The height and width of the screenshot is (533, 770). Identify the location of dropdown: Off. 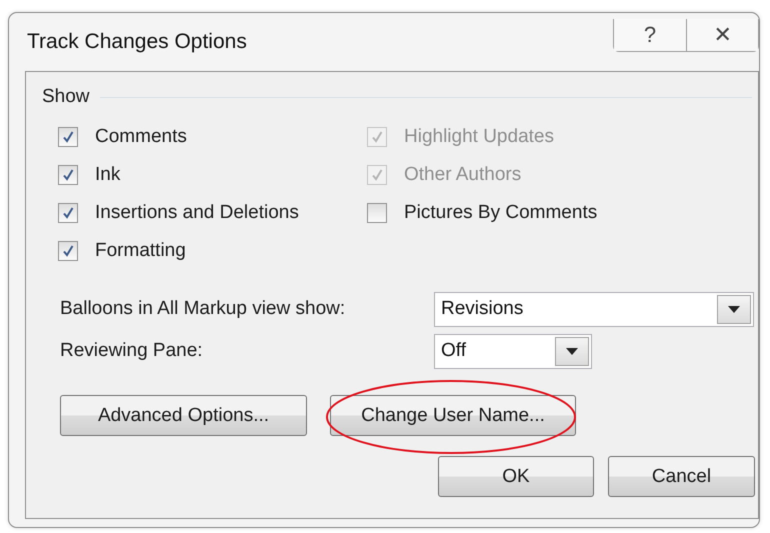
(513, 351).